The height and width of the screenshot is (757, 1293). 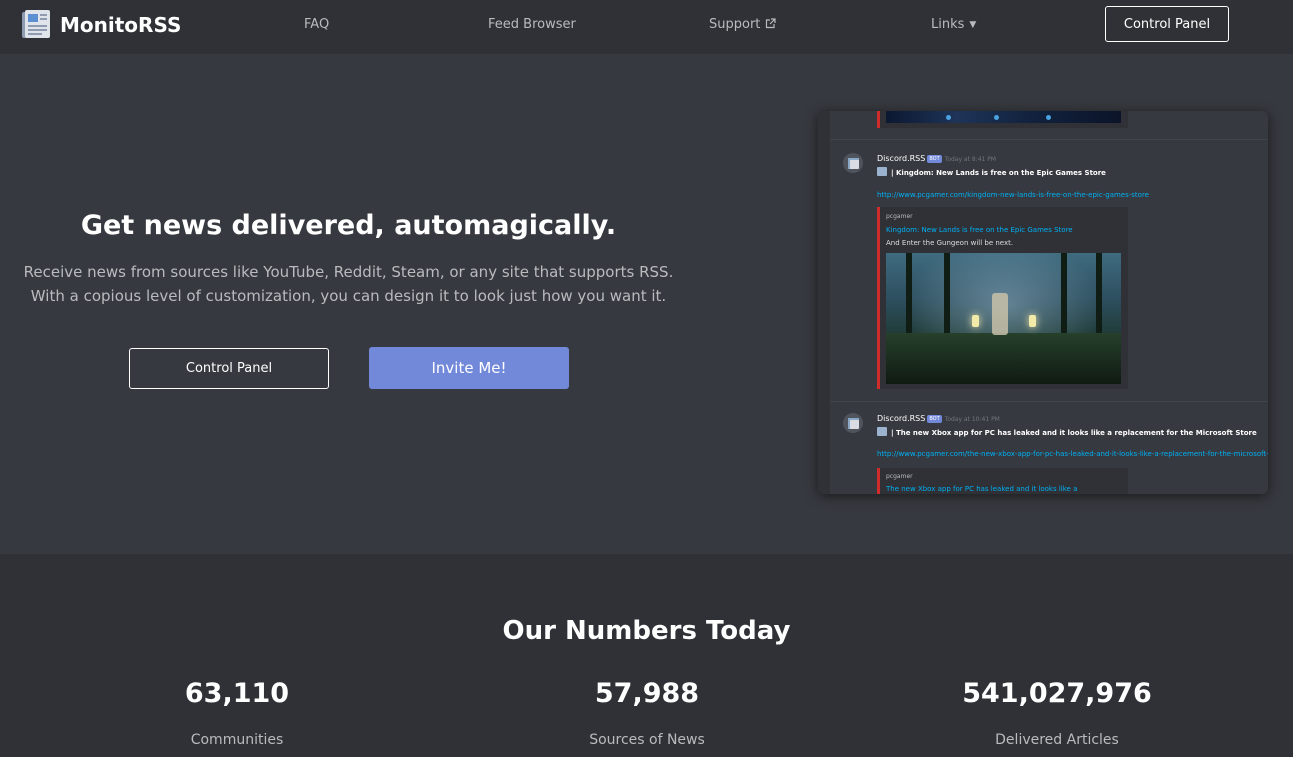 I want to click on stat-articles-label: Delivered Articles, so click(x=1057, y=740).